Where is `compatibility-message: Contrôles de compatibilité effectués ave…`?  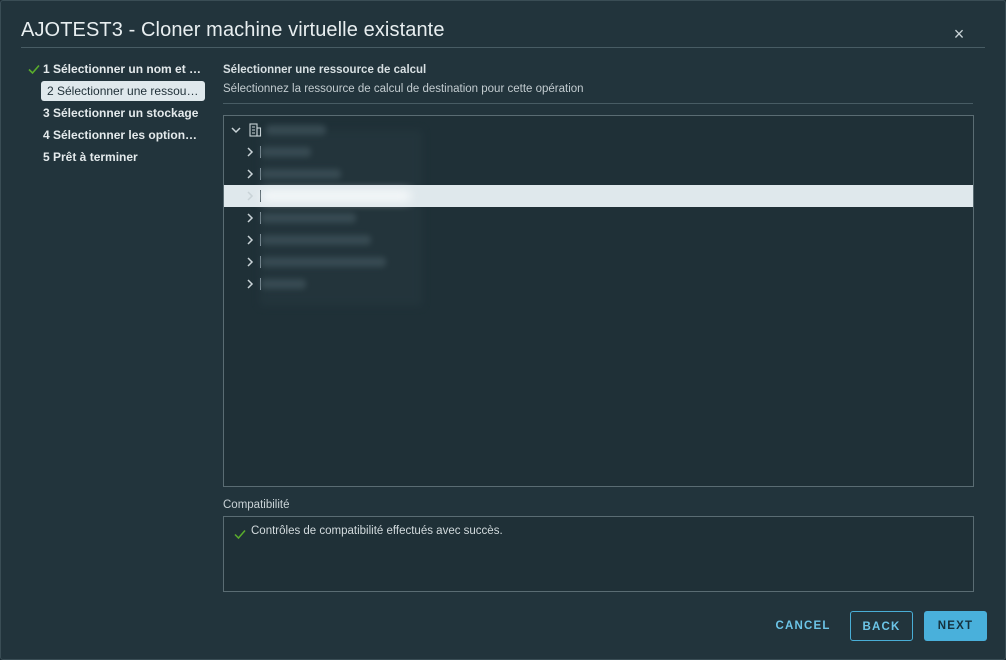 compatibility-message: Contrôles de compatibilité effectués ave… is located at coordinates (377, 531).